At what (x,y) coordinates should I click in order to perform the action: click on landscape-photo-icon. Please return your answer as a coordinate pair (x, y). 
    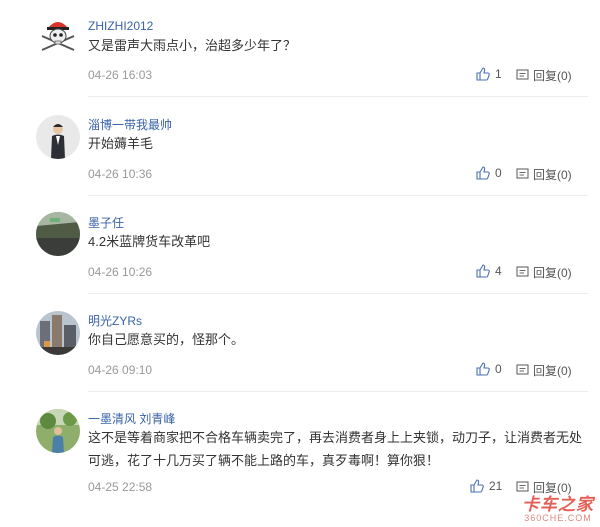
    Looking at the image, I should click on (58, 234).